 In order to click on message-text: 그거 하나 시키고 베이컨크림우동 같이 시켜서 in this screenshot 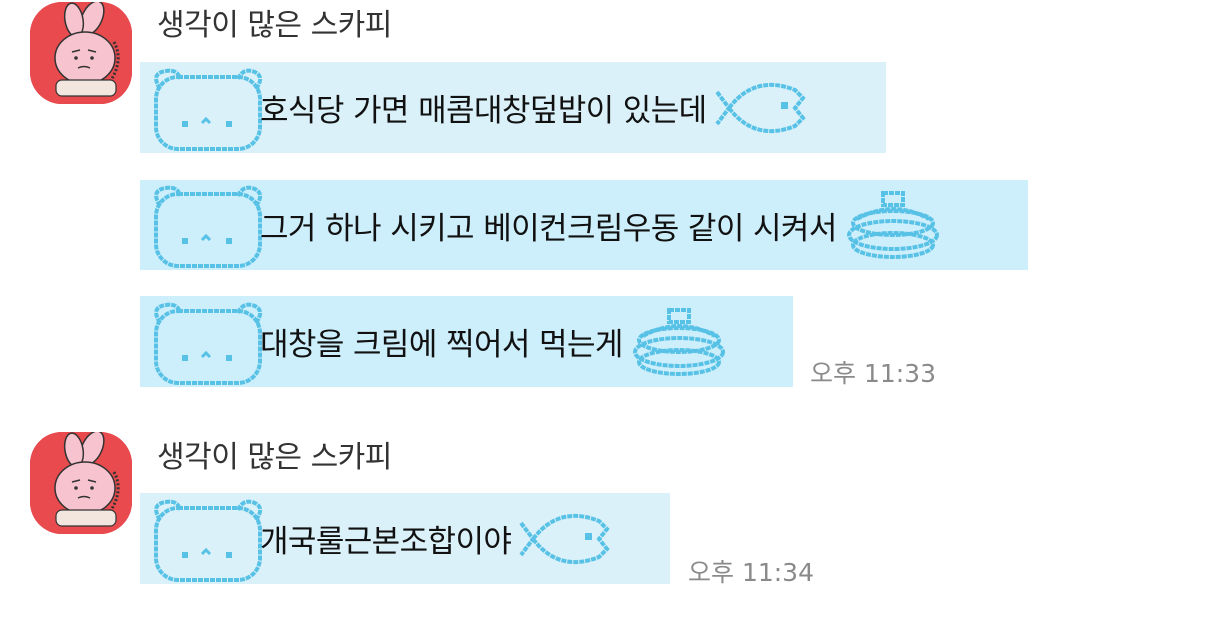, I will do `click(548, 228)`.